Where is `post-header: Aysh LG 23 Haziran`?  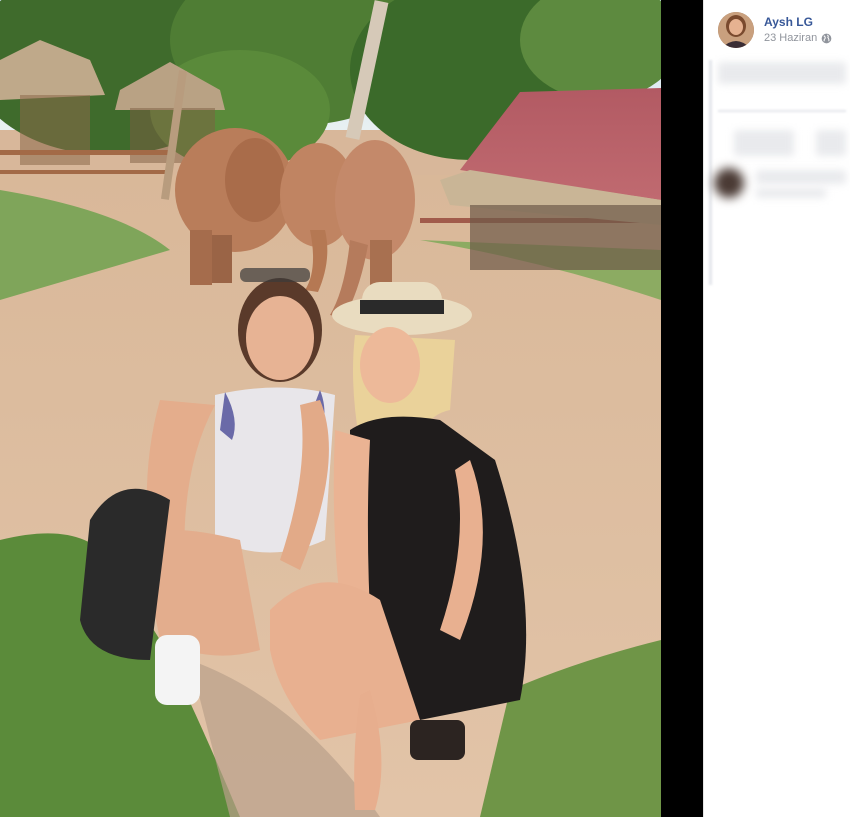 post-header: Aysh LG 23 Haziran is located at coordinates (775, 30).